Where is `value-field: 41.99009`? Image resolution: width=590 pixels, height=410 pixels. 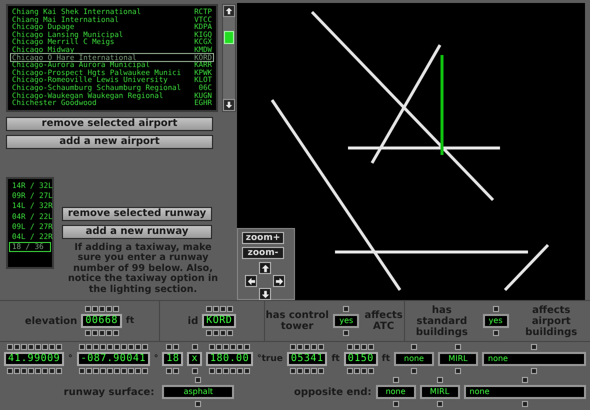
value-field: 41.99009 is located at coordinates (34, 359).